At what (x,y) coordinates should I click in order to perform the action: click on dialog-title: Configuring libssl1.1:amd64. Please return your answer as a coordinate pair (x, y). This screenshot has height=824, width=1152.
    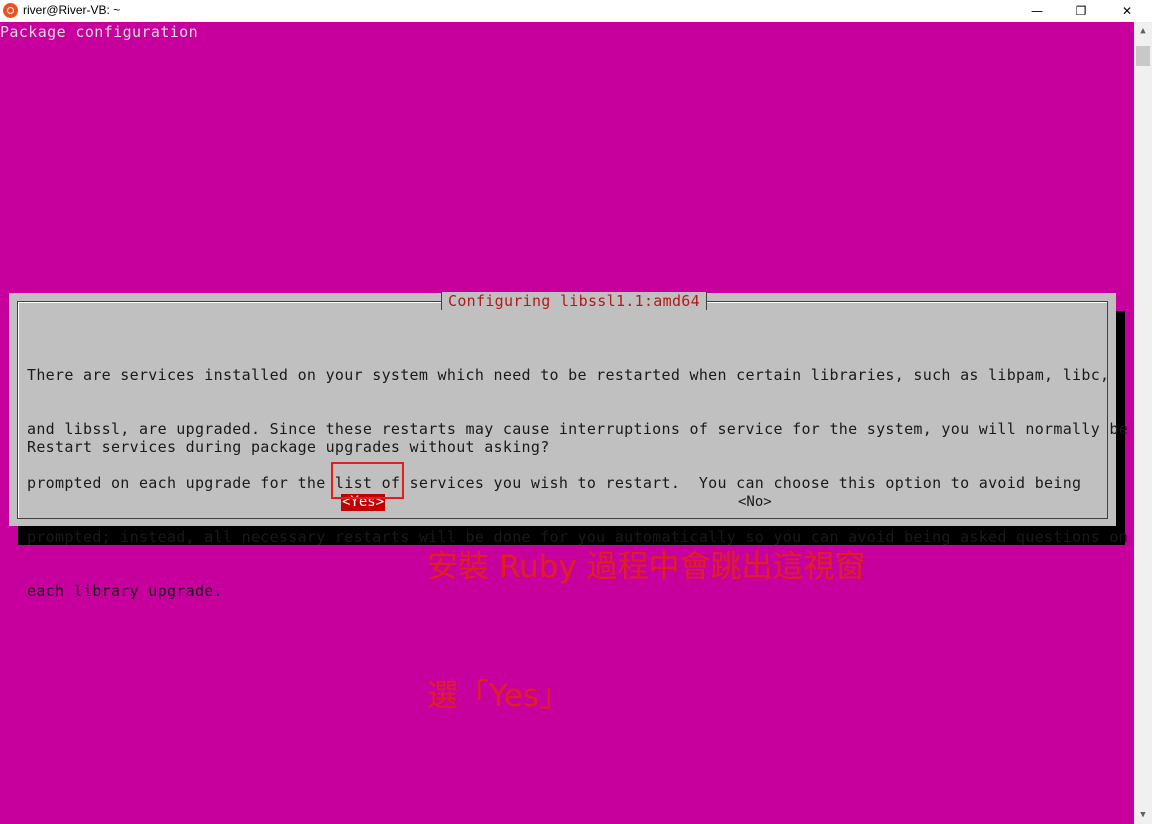
    Looking at the image, I should click on (574, 301).